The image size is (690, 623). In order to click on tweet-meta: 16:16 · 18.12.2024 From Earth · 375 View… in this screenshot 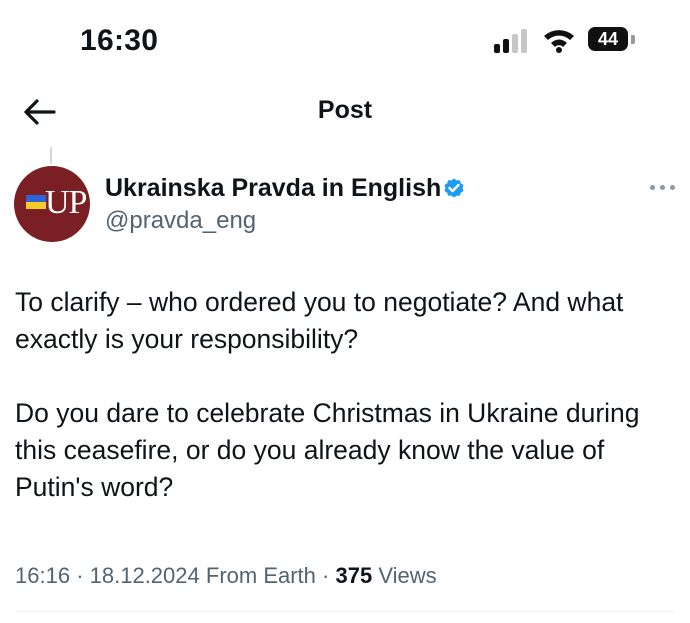, I will do `click(226, 576)`.